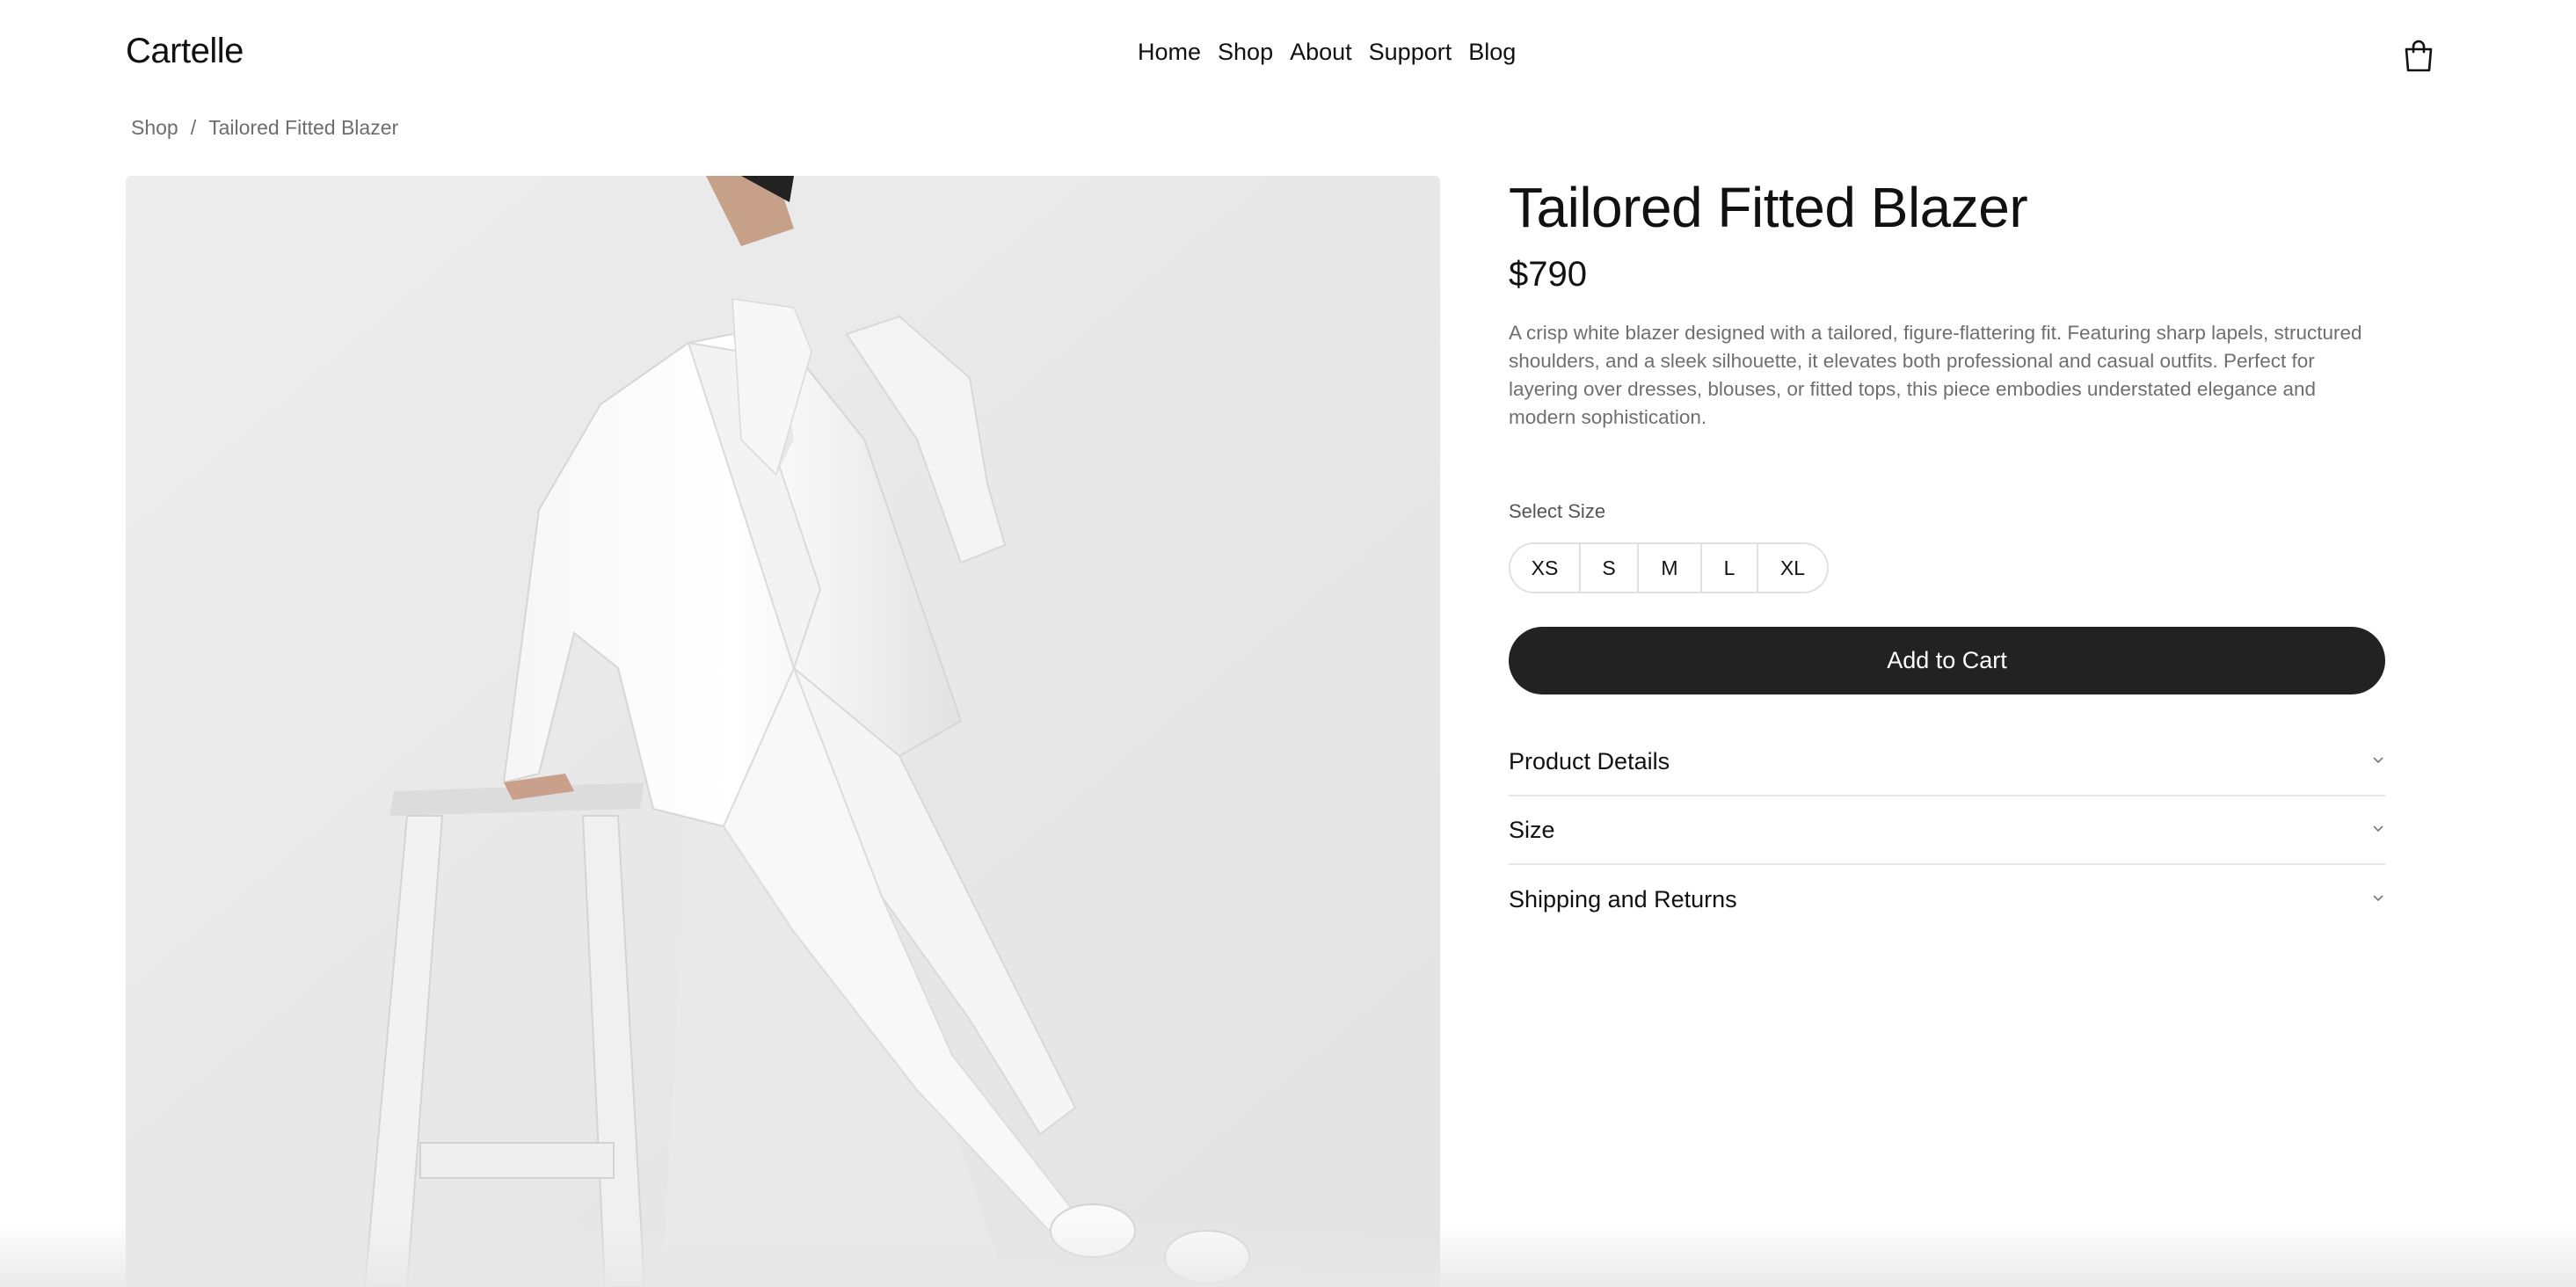 The height and width of the screenshot is (1287, 2576). What do you see at coordinates (1610, 568) in the screenshot?
I see `size-option-s: S` at bounding box center [1610, 568].